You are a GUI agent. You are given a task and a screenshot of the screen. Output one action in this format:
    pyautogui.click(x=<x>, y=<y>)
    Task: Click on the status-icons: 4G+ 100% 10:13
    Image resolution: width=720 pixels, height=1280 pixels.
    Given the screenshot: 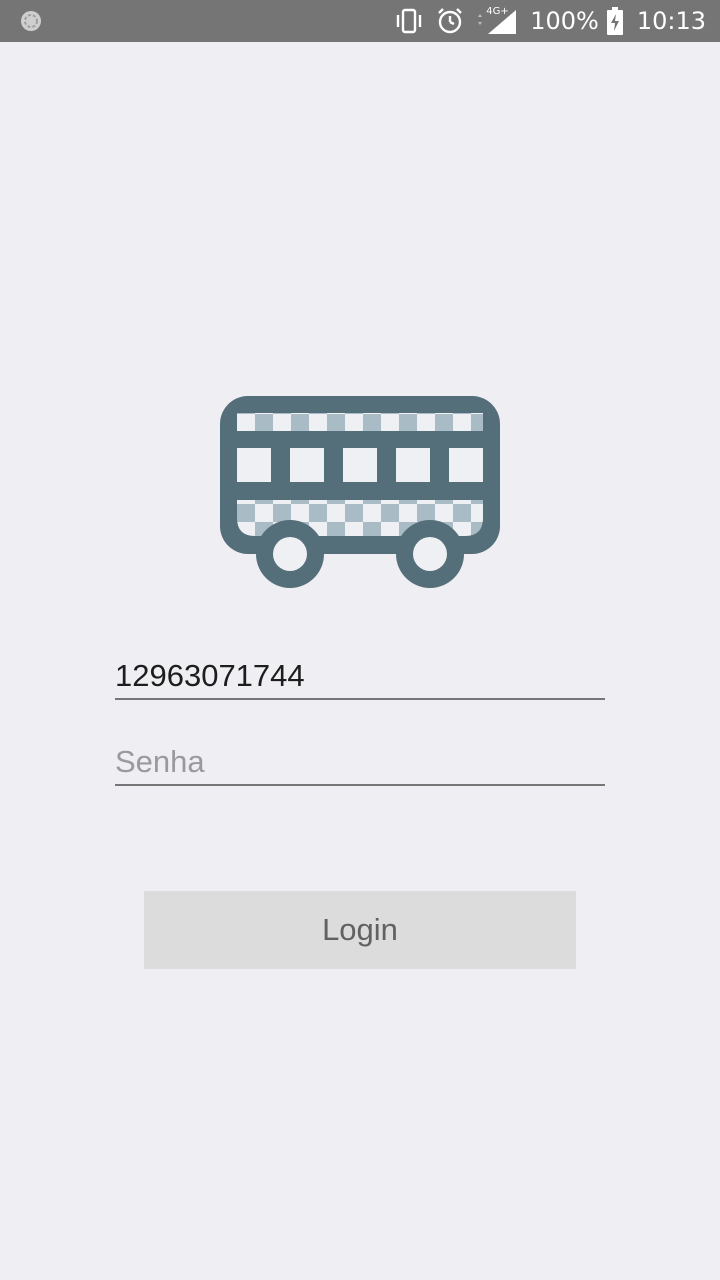 What is the action you would take?
    pyautogui.click(x=550, y=21)
    